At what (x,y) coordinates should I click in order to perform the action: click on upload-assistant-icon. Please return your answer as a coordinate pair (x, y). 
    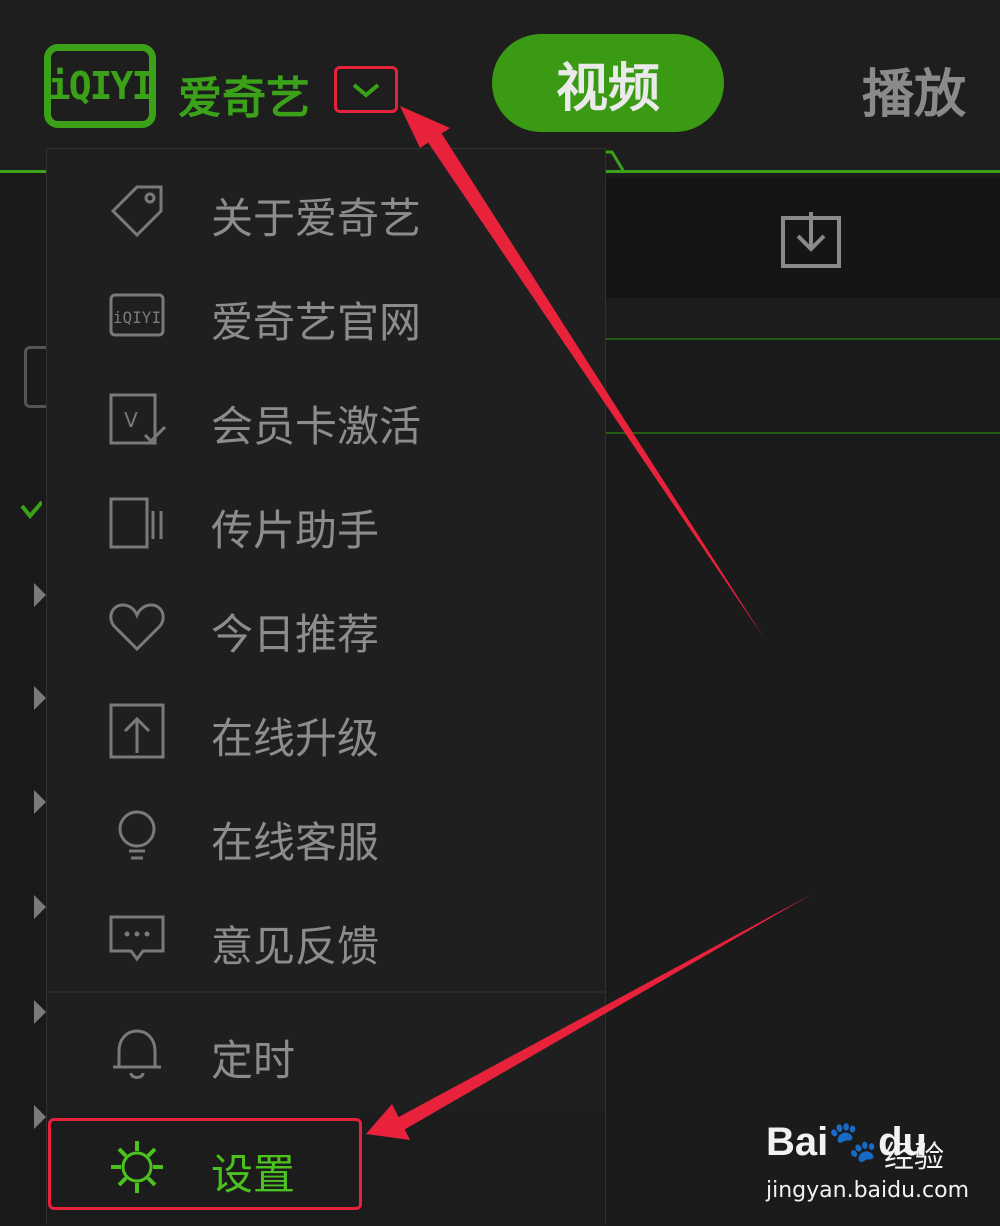
    Looking at the image, I should click on (136, 523).